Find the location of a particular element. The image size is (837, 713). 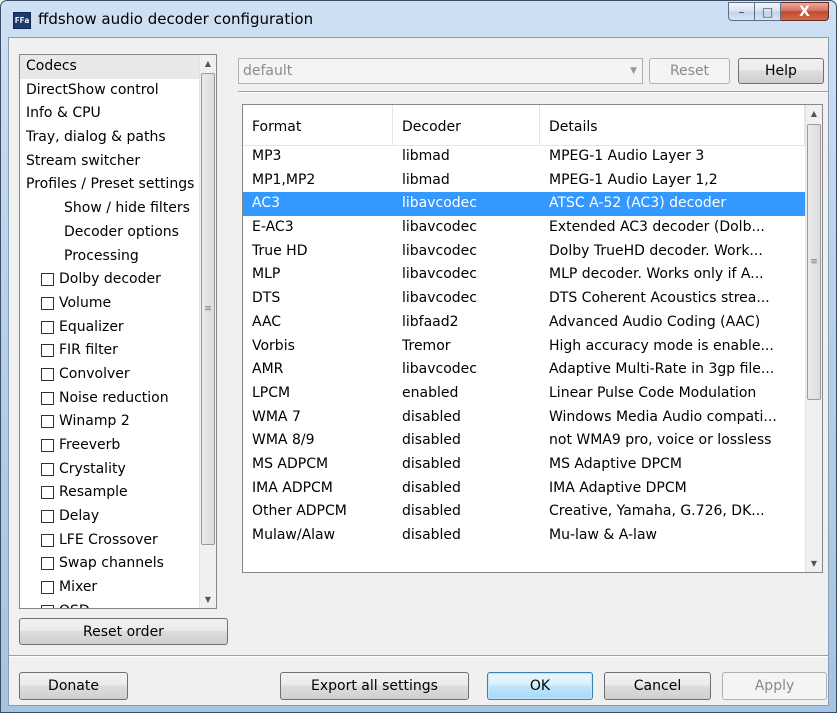

sidebar-item: Decoder options is located at coordinates (110, 233).